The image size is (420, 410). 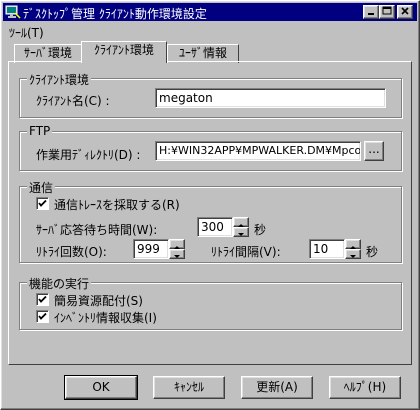 I want to click on ok-button: OK, so click(x=101, y=387).